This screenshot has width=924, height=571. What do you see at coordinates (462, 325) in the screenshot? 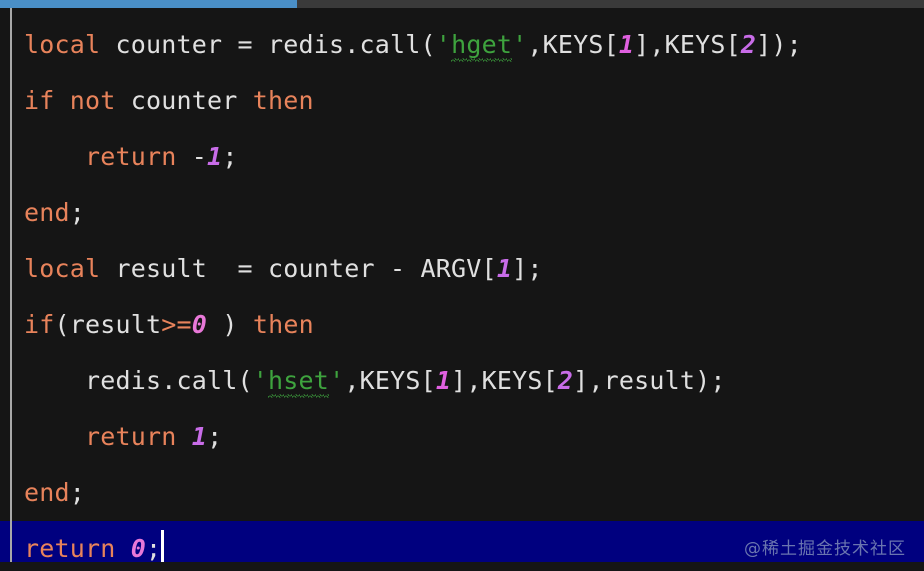
I see `code-line: if(result>=0 ) then` at bounding box center [462, 325].